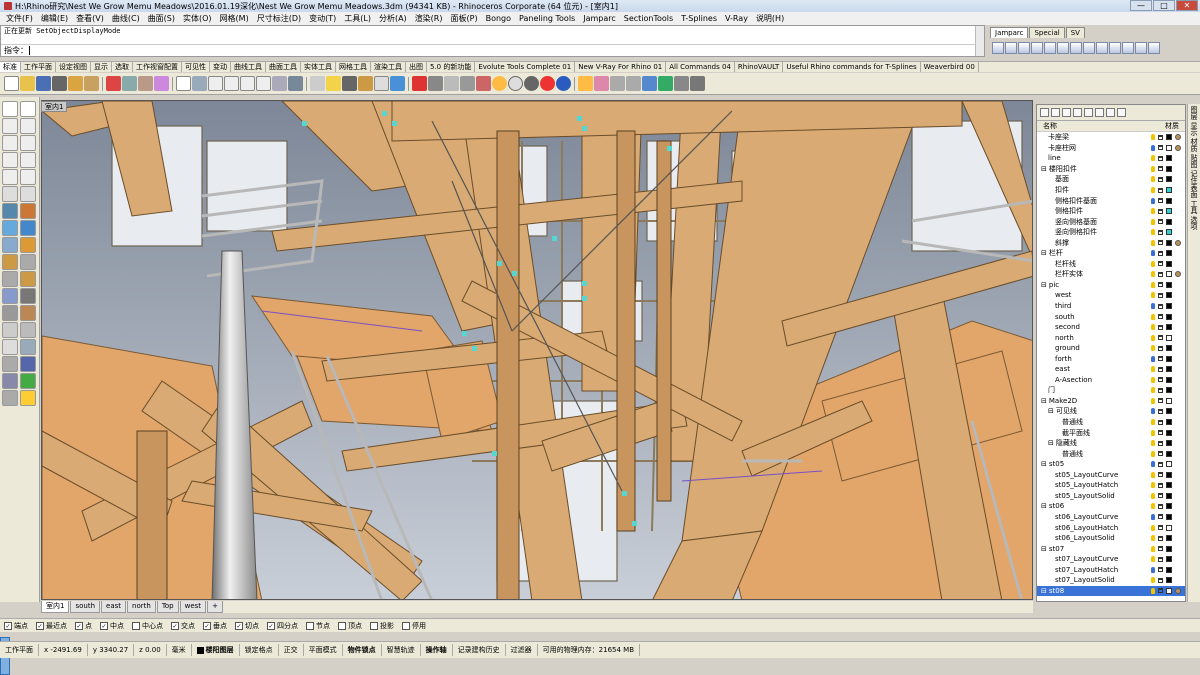 The height and width of the screenshot is (675, 1200). Describe the element at coordinates (1194, 223) in the screenshot. I see `side-panel-tab: 选项` at that location.